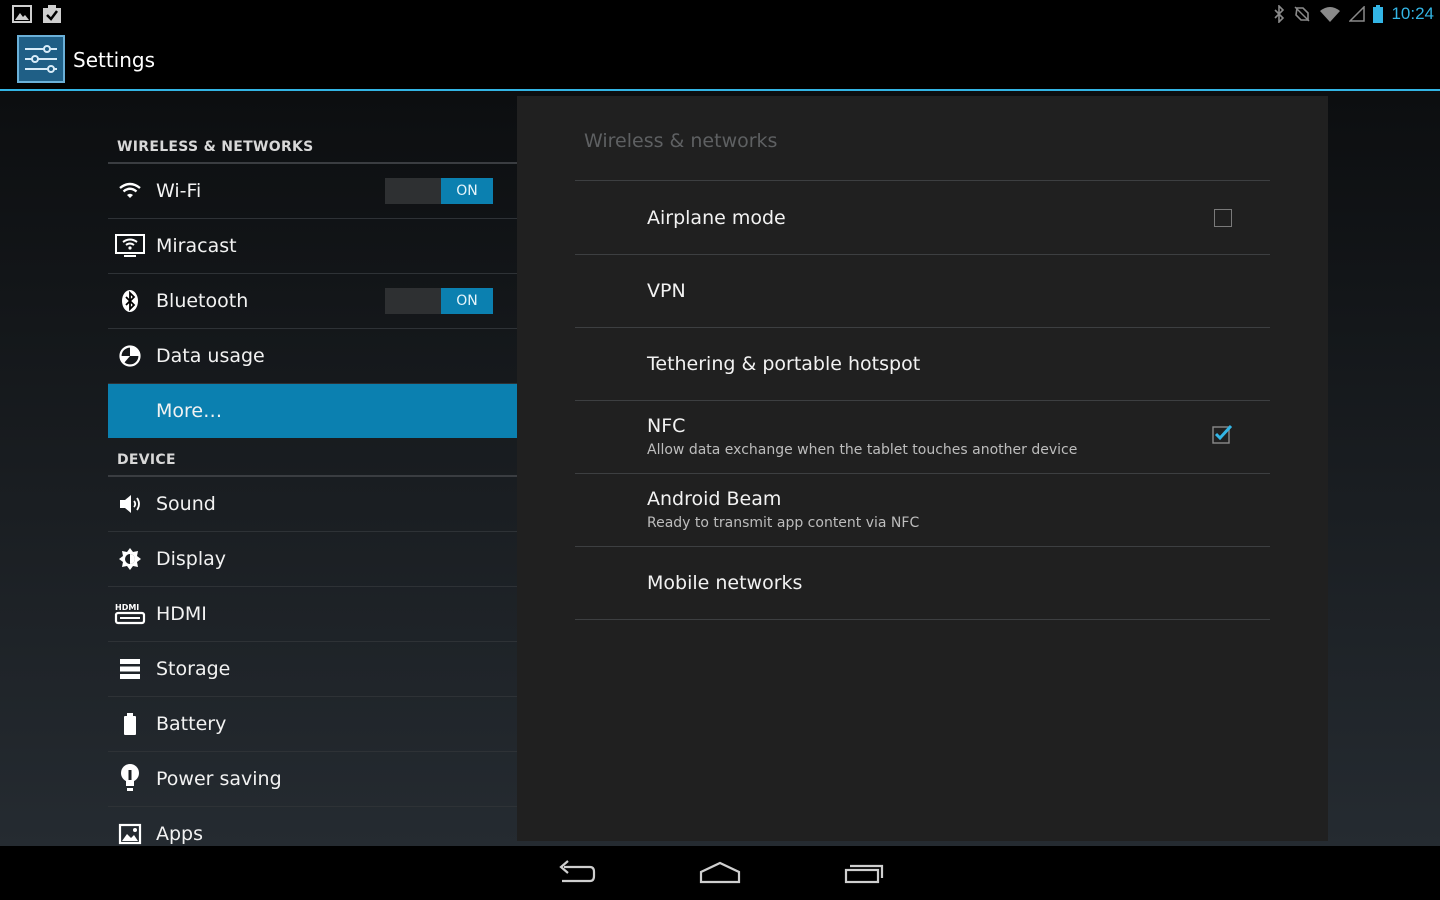  I want to click on nav-item-label: Sound, so click(186, 504).